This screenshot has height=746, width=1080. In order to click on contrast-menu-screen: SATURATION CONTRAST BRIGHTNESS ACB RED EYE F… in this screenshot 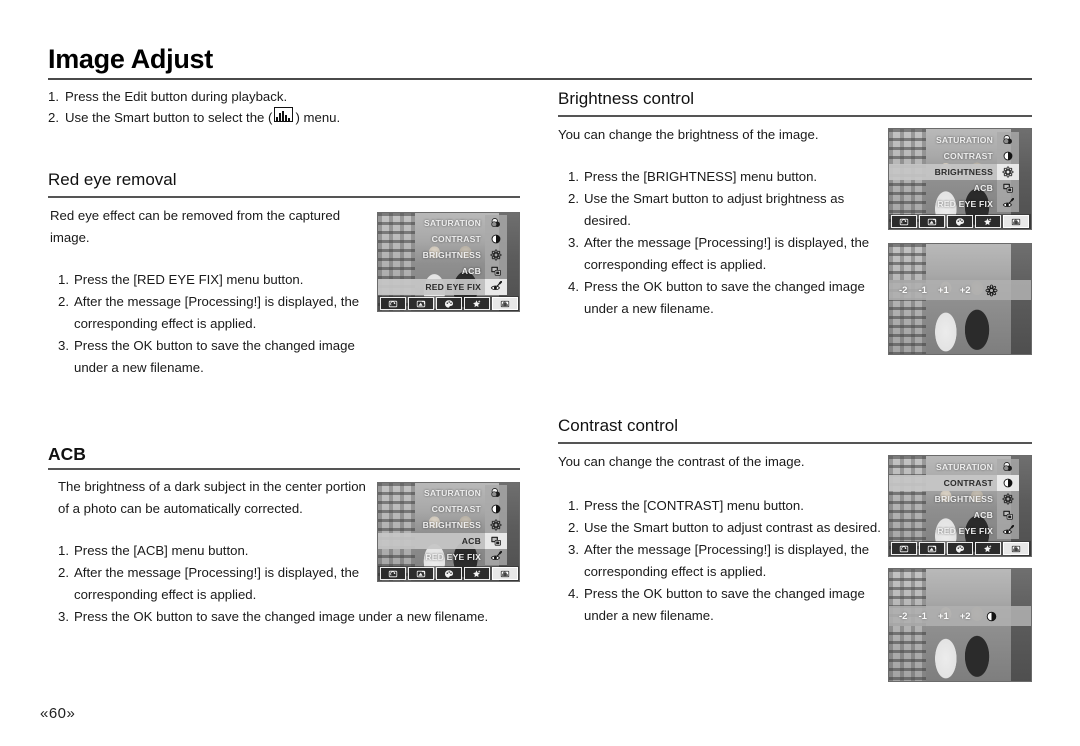, I will do `click(960, 506)`.